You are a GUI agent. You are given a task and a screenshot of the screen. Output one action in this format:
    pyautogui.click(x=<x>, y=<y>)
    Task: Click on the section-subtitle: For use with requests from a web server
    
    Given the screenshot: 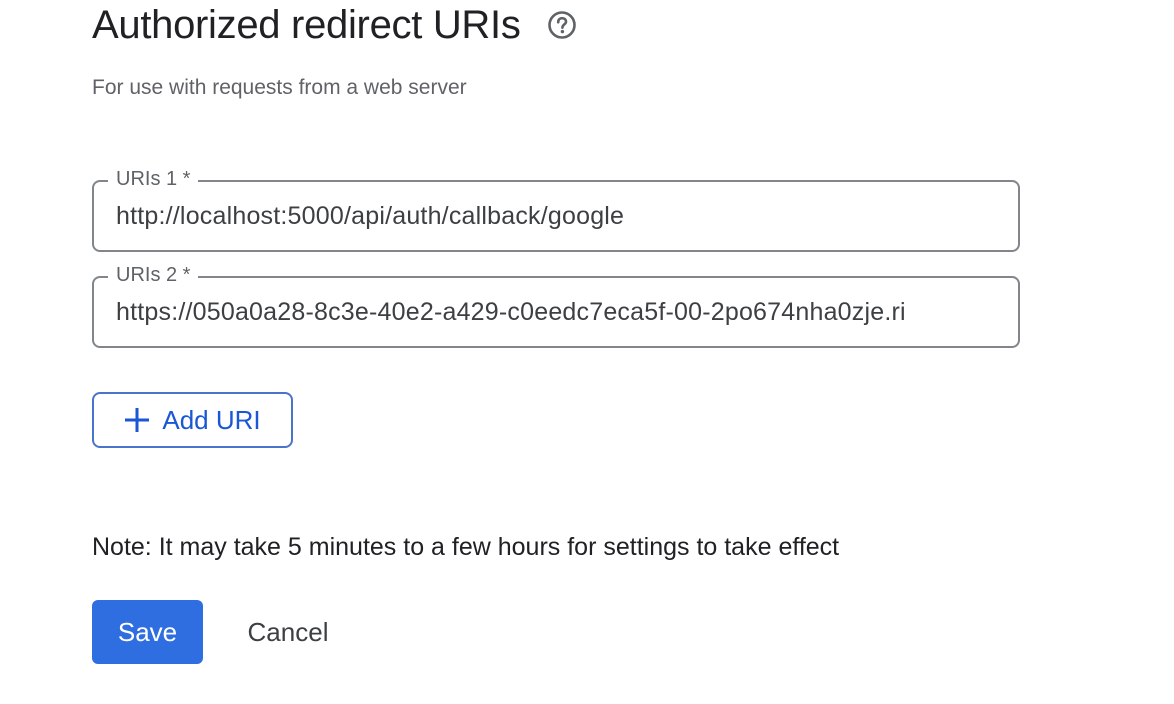 What is the action you would take?
    pyautogui.click(x=279, y=87)
    